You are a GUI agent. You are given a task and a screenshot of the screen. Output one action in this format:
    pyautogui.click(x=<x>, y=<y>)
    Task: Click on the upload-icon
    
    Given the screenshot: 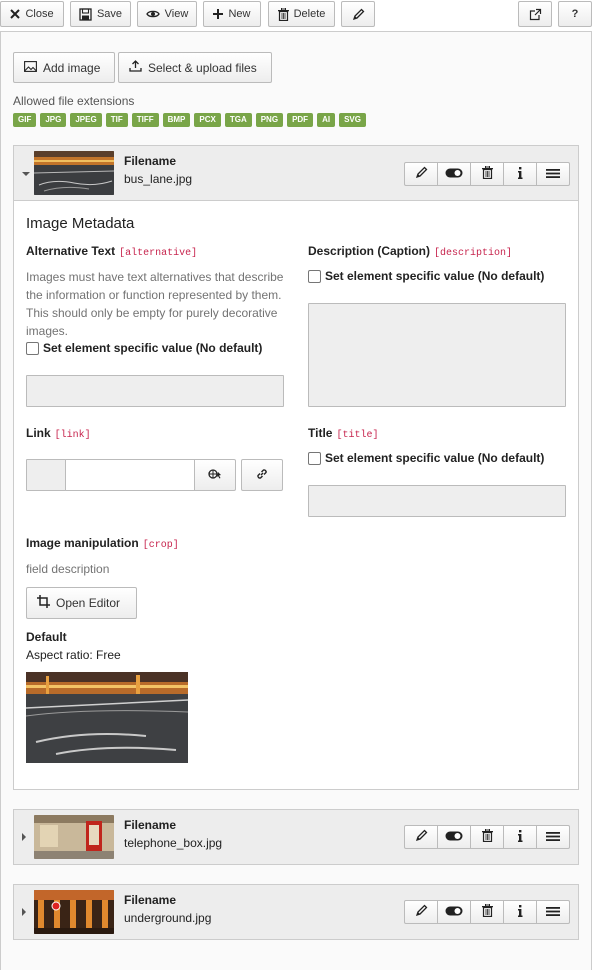 What is the action you would take?
    pyautogui.click(x=135, y=67)
    